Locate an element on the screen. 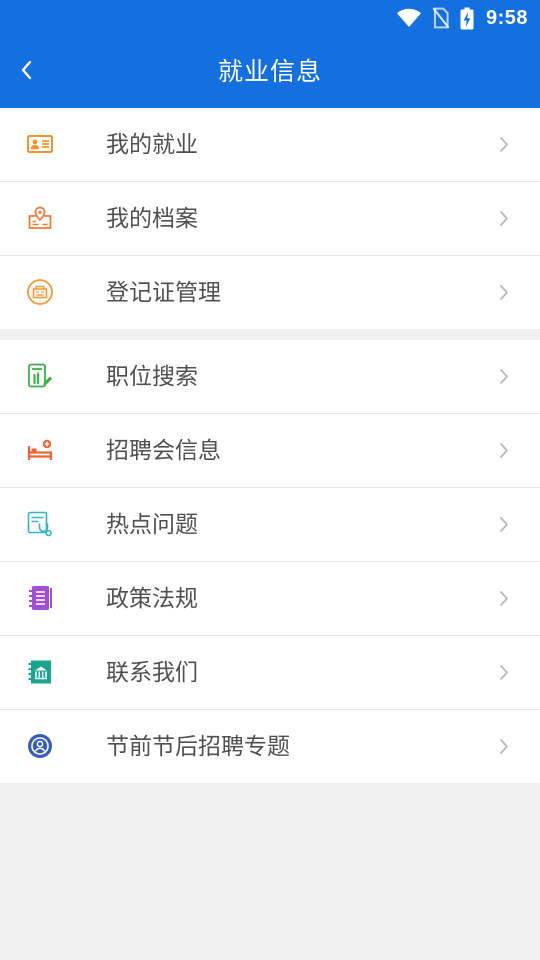 The width and height of the screenshot is (540, 960). group-separator is located at coordinates (270, 334).